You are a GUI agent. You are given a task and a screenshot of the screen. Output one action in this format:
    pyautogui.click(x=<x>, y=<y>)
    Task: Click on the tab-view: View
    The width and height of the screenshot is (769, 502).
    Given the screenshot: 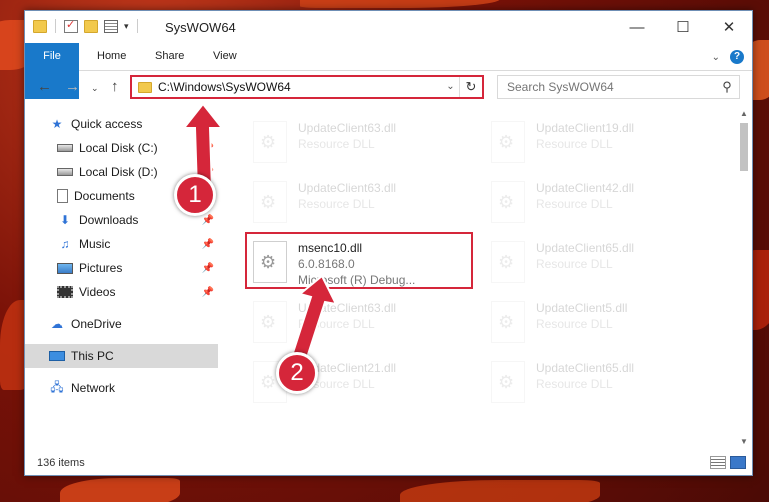 What is the action you would take?
    pyautogui.click(x=225, y=56)
    